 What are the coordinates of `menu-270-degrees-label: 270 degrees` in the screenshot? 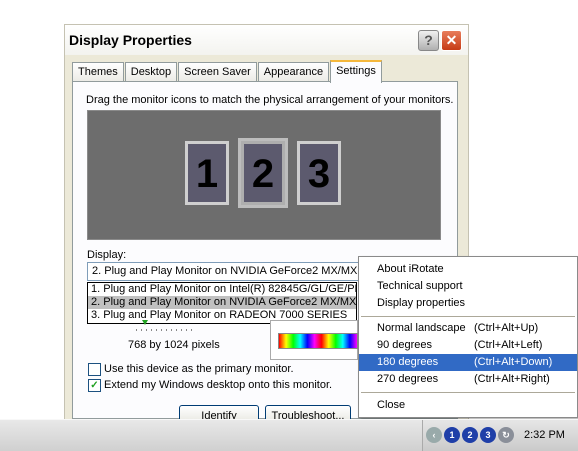 It's located at (408, 379).